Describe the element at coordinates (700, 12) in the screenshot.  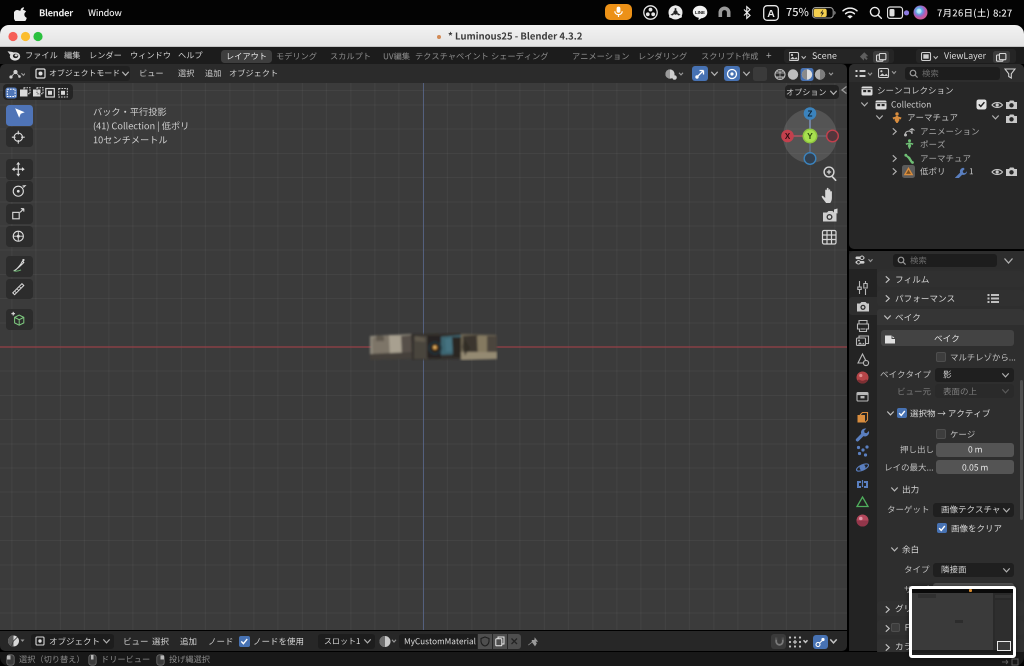
I see `svg-text: LINE` at that location.